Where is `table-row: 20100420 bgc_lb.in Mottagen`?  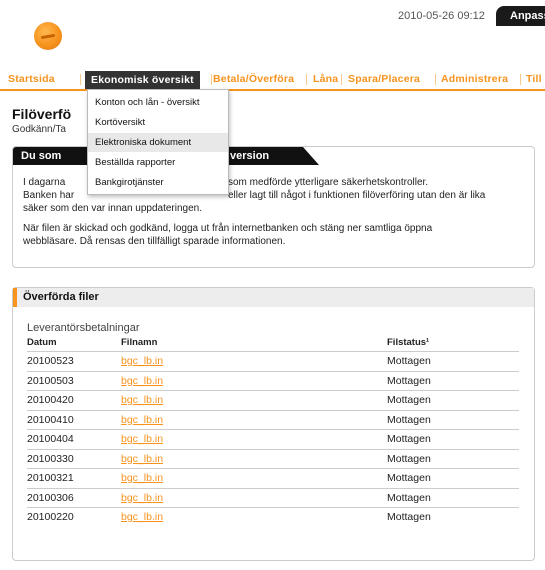
table-row: 20100420 bgc_lb.in Mottagen is located at coordinates (273, 400).